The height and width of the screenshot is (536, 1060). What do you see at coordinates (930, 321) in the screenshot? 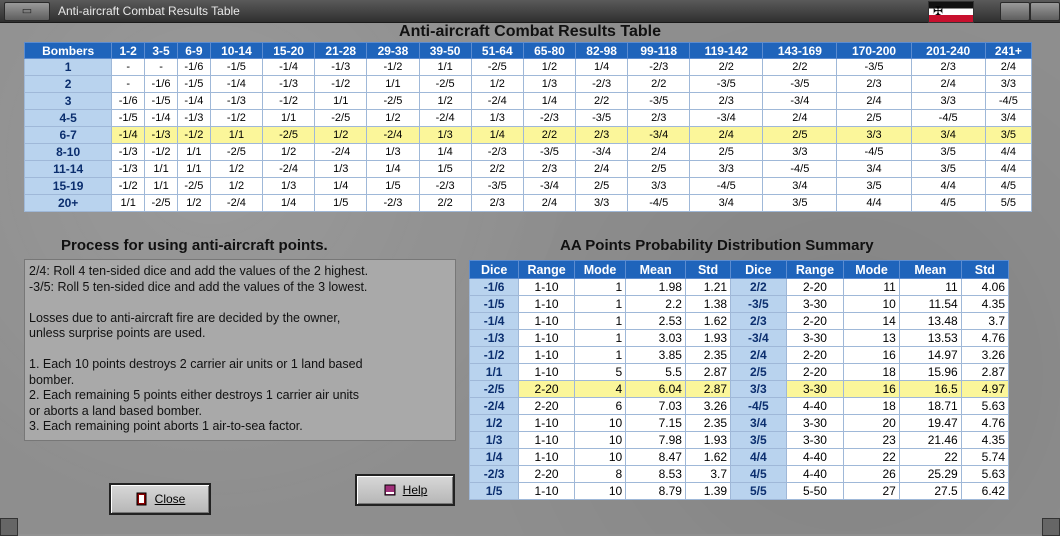
I see `aa-cell: 13.48` at bounding box center [930, 321].